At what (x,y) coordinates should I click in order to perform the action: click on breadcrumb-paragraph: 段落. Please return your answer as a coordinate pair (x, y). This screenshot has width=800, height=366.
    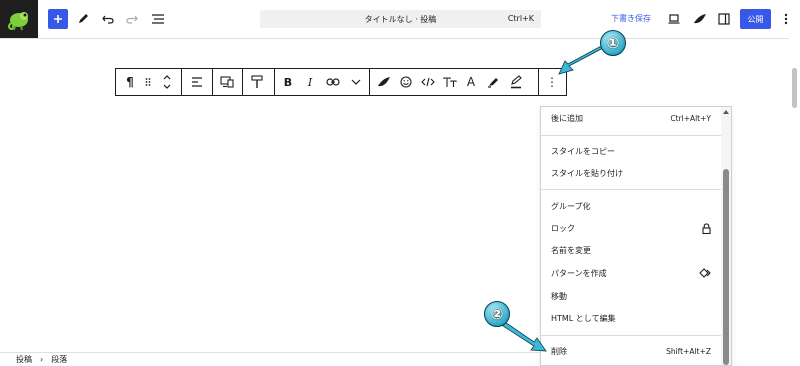
    Looking at the image, I should click on (59, 359).